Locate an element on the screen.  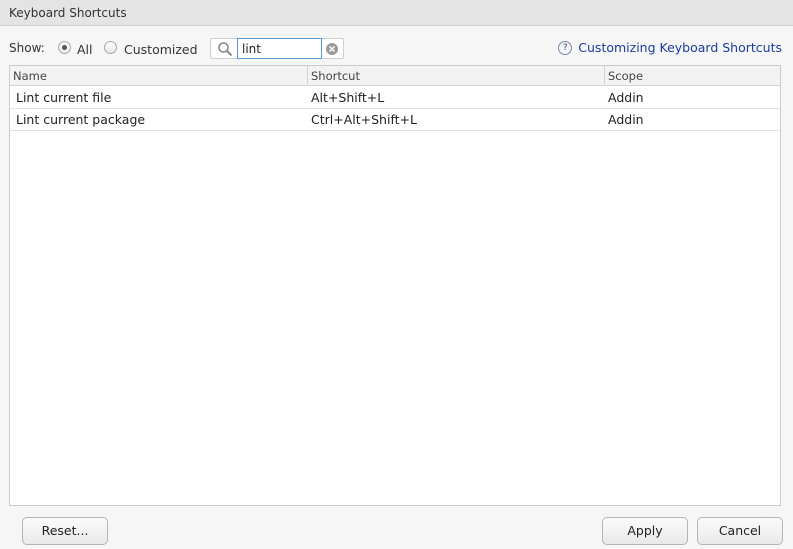
row-shortcut: Ctrl+Alt+Shift+L is located at coordinates (364, 120).